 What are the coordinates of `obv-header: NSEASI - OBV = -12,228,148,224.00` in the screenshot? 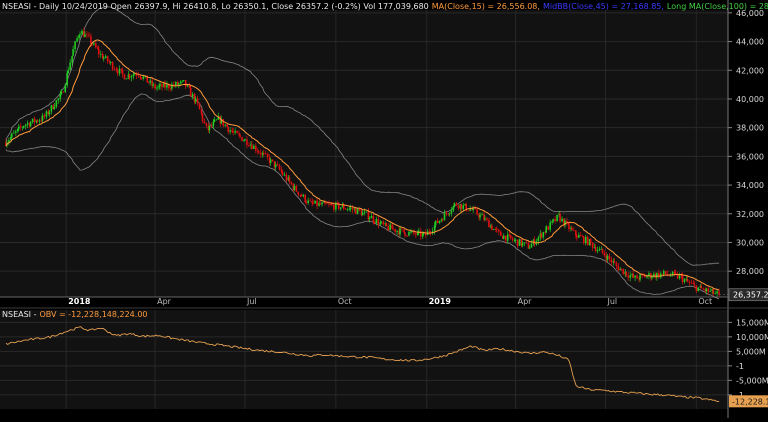 It's located at (76, 314).